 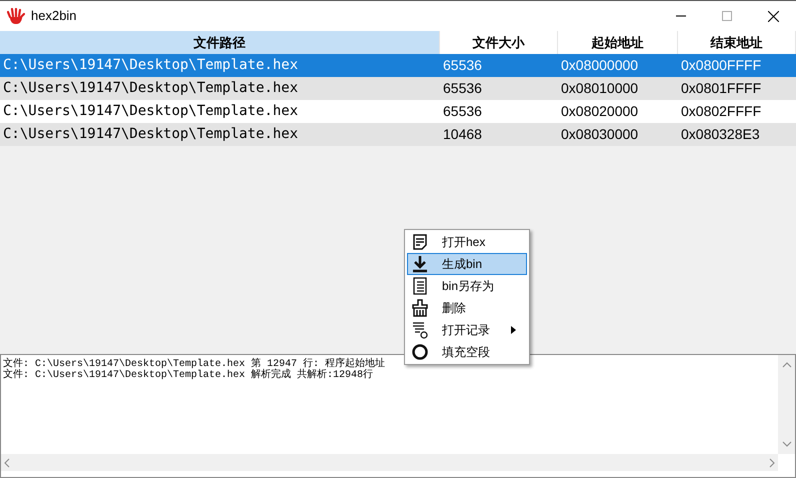 I want to click on menu-item-label: 打开hex, so click(x=464, y=242).